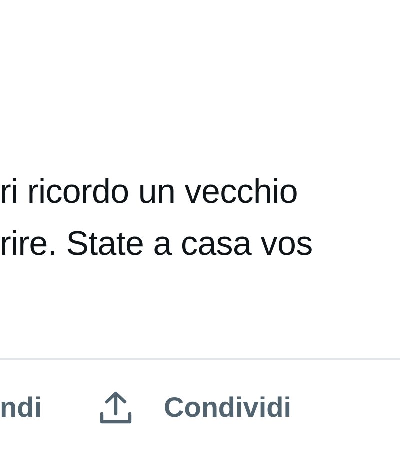 The image size is (400, 453). Describe the element at coordinates (149, 192) in the screenshot. I see `post-text: ri ricordo un vecchio` at that location.